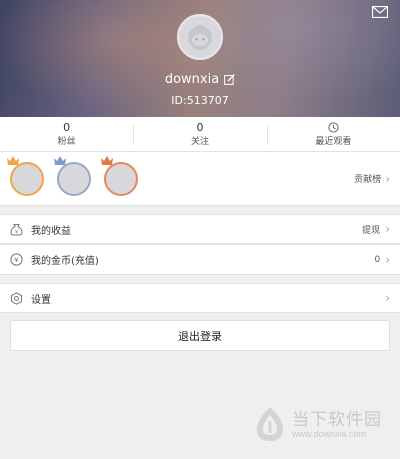 This screenshot has height=459, width=400. Describe the element at coordinates (333, 141) in the screenshot. I see `recent-label: 最近观看` at that location.